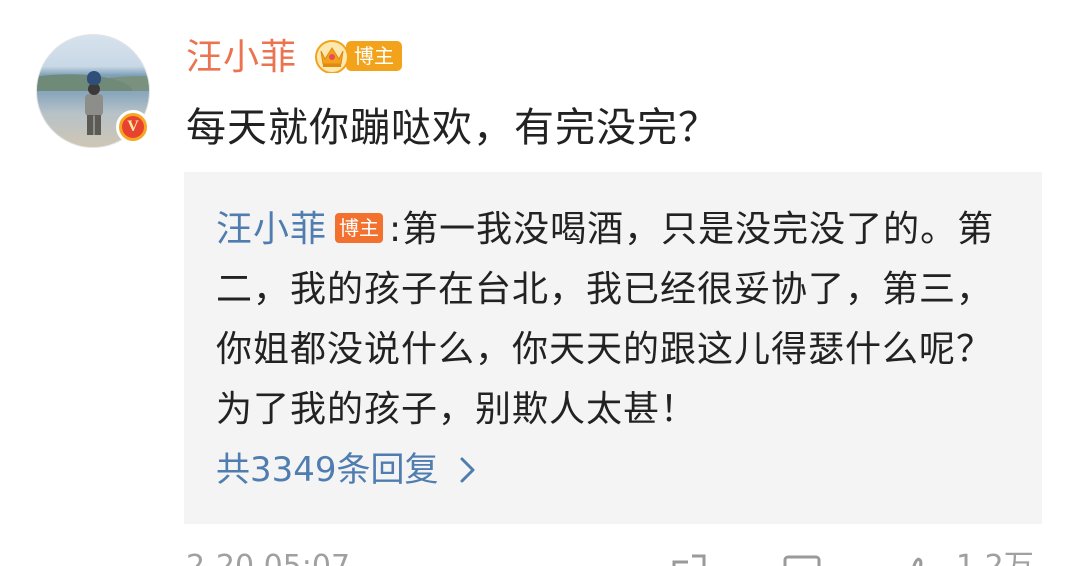  I want to click on chevron-right-icon, so click(467, 470).